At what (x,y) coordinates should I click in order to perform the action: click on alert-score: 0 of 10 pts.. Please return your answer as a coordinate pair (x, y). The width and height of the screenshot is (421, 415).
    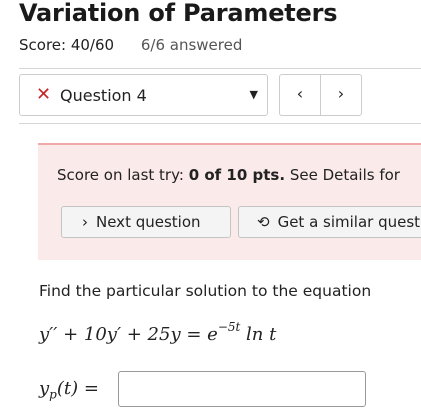
    Looking at the image, I should click on (237, 175).